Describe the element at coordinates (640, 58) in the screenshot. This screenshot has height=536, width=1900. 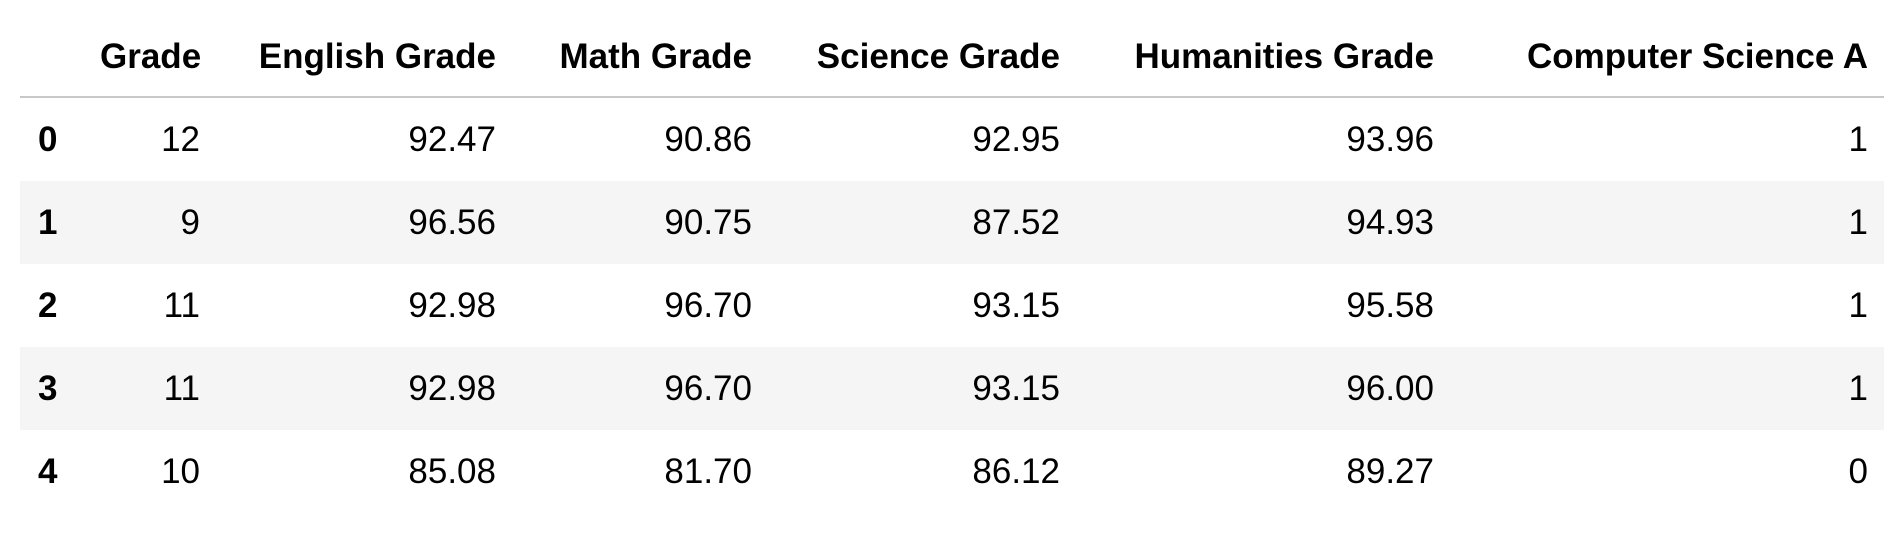
I see `column-header-math-grade: Math Grade` at that location.